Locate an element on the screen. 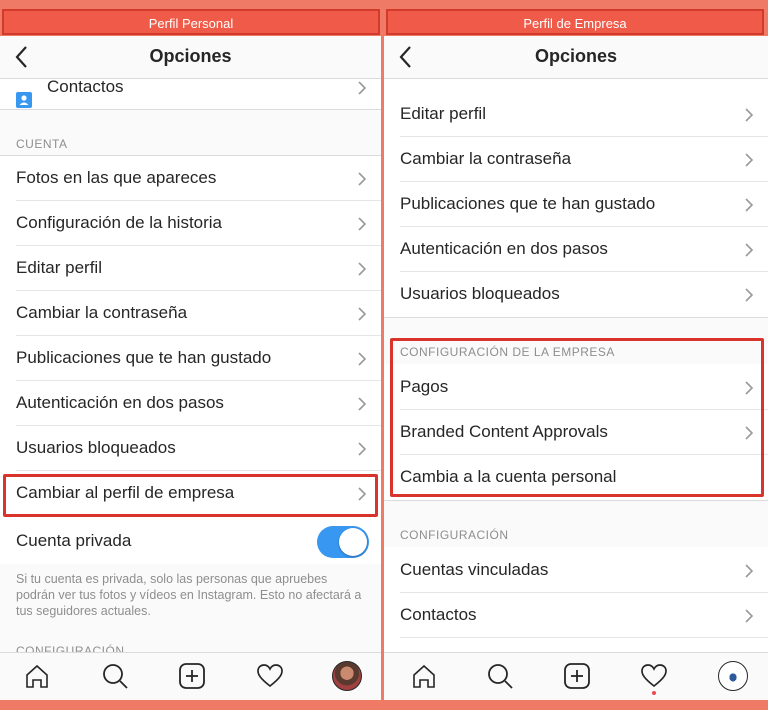  divider is located at coordinates (584, 637).